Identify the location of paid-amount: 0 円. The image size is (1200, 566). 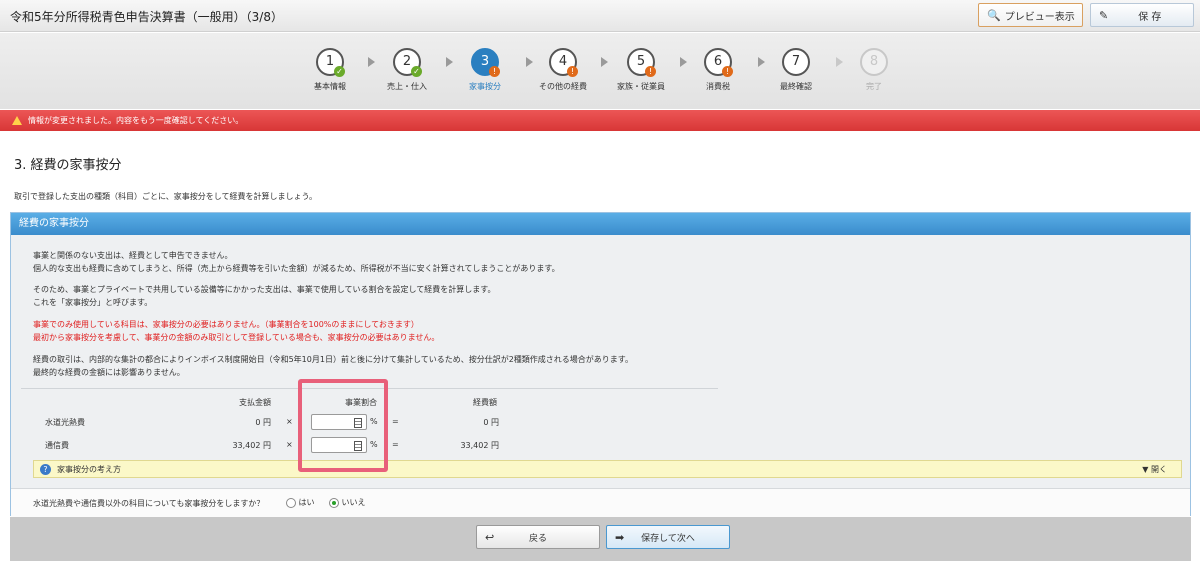
(263, 422).